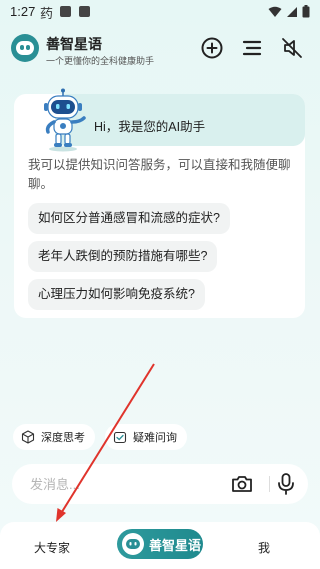  I want to click on microphone-icon, so click(286, 484).